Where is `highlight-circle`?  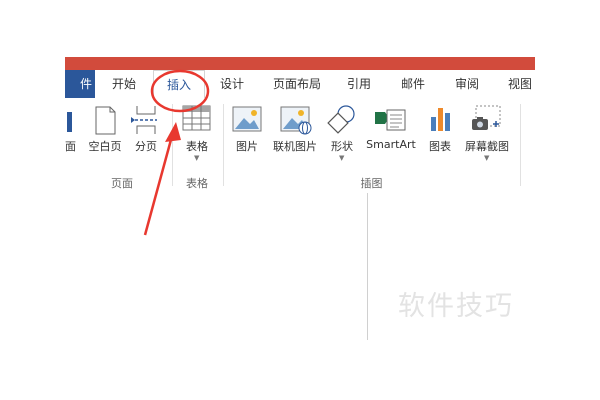
highlight-circle is located at coordinates (180, 91).